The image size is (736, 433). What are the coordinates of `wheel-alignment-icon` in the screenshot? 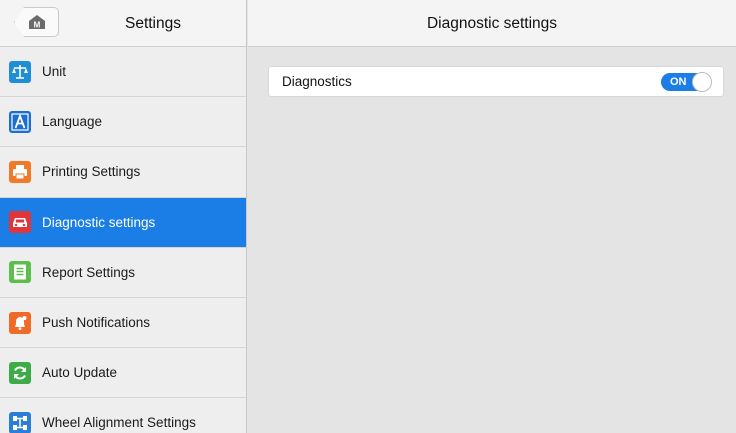 It's located at (20, 422).